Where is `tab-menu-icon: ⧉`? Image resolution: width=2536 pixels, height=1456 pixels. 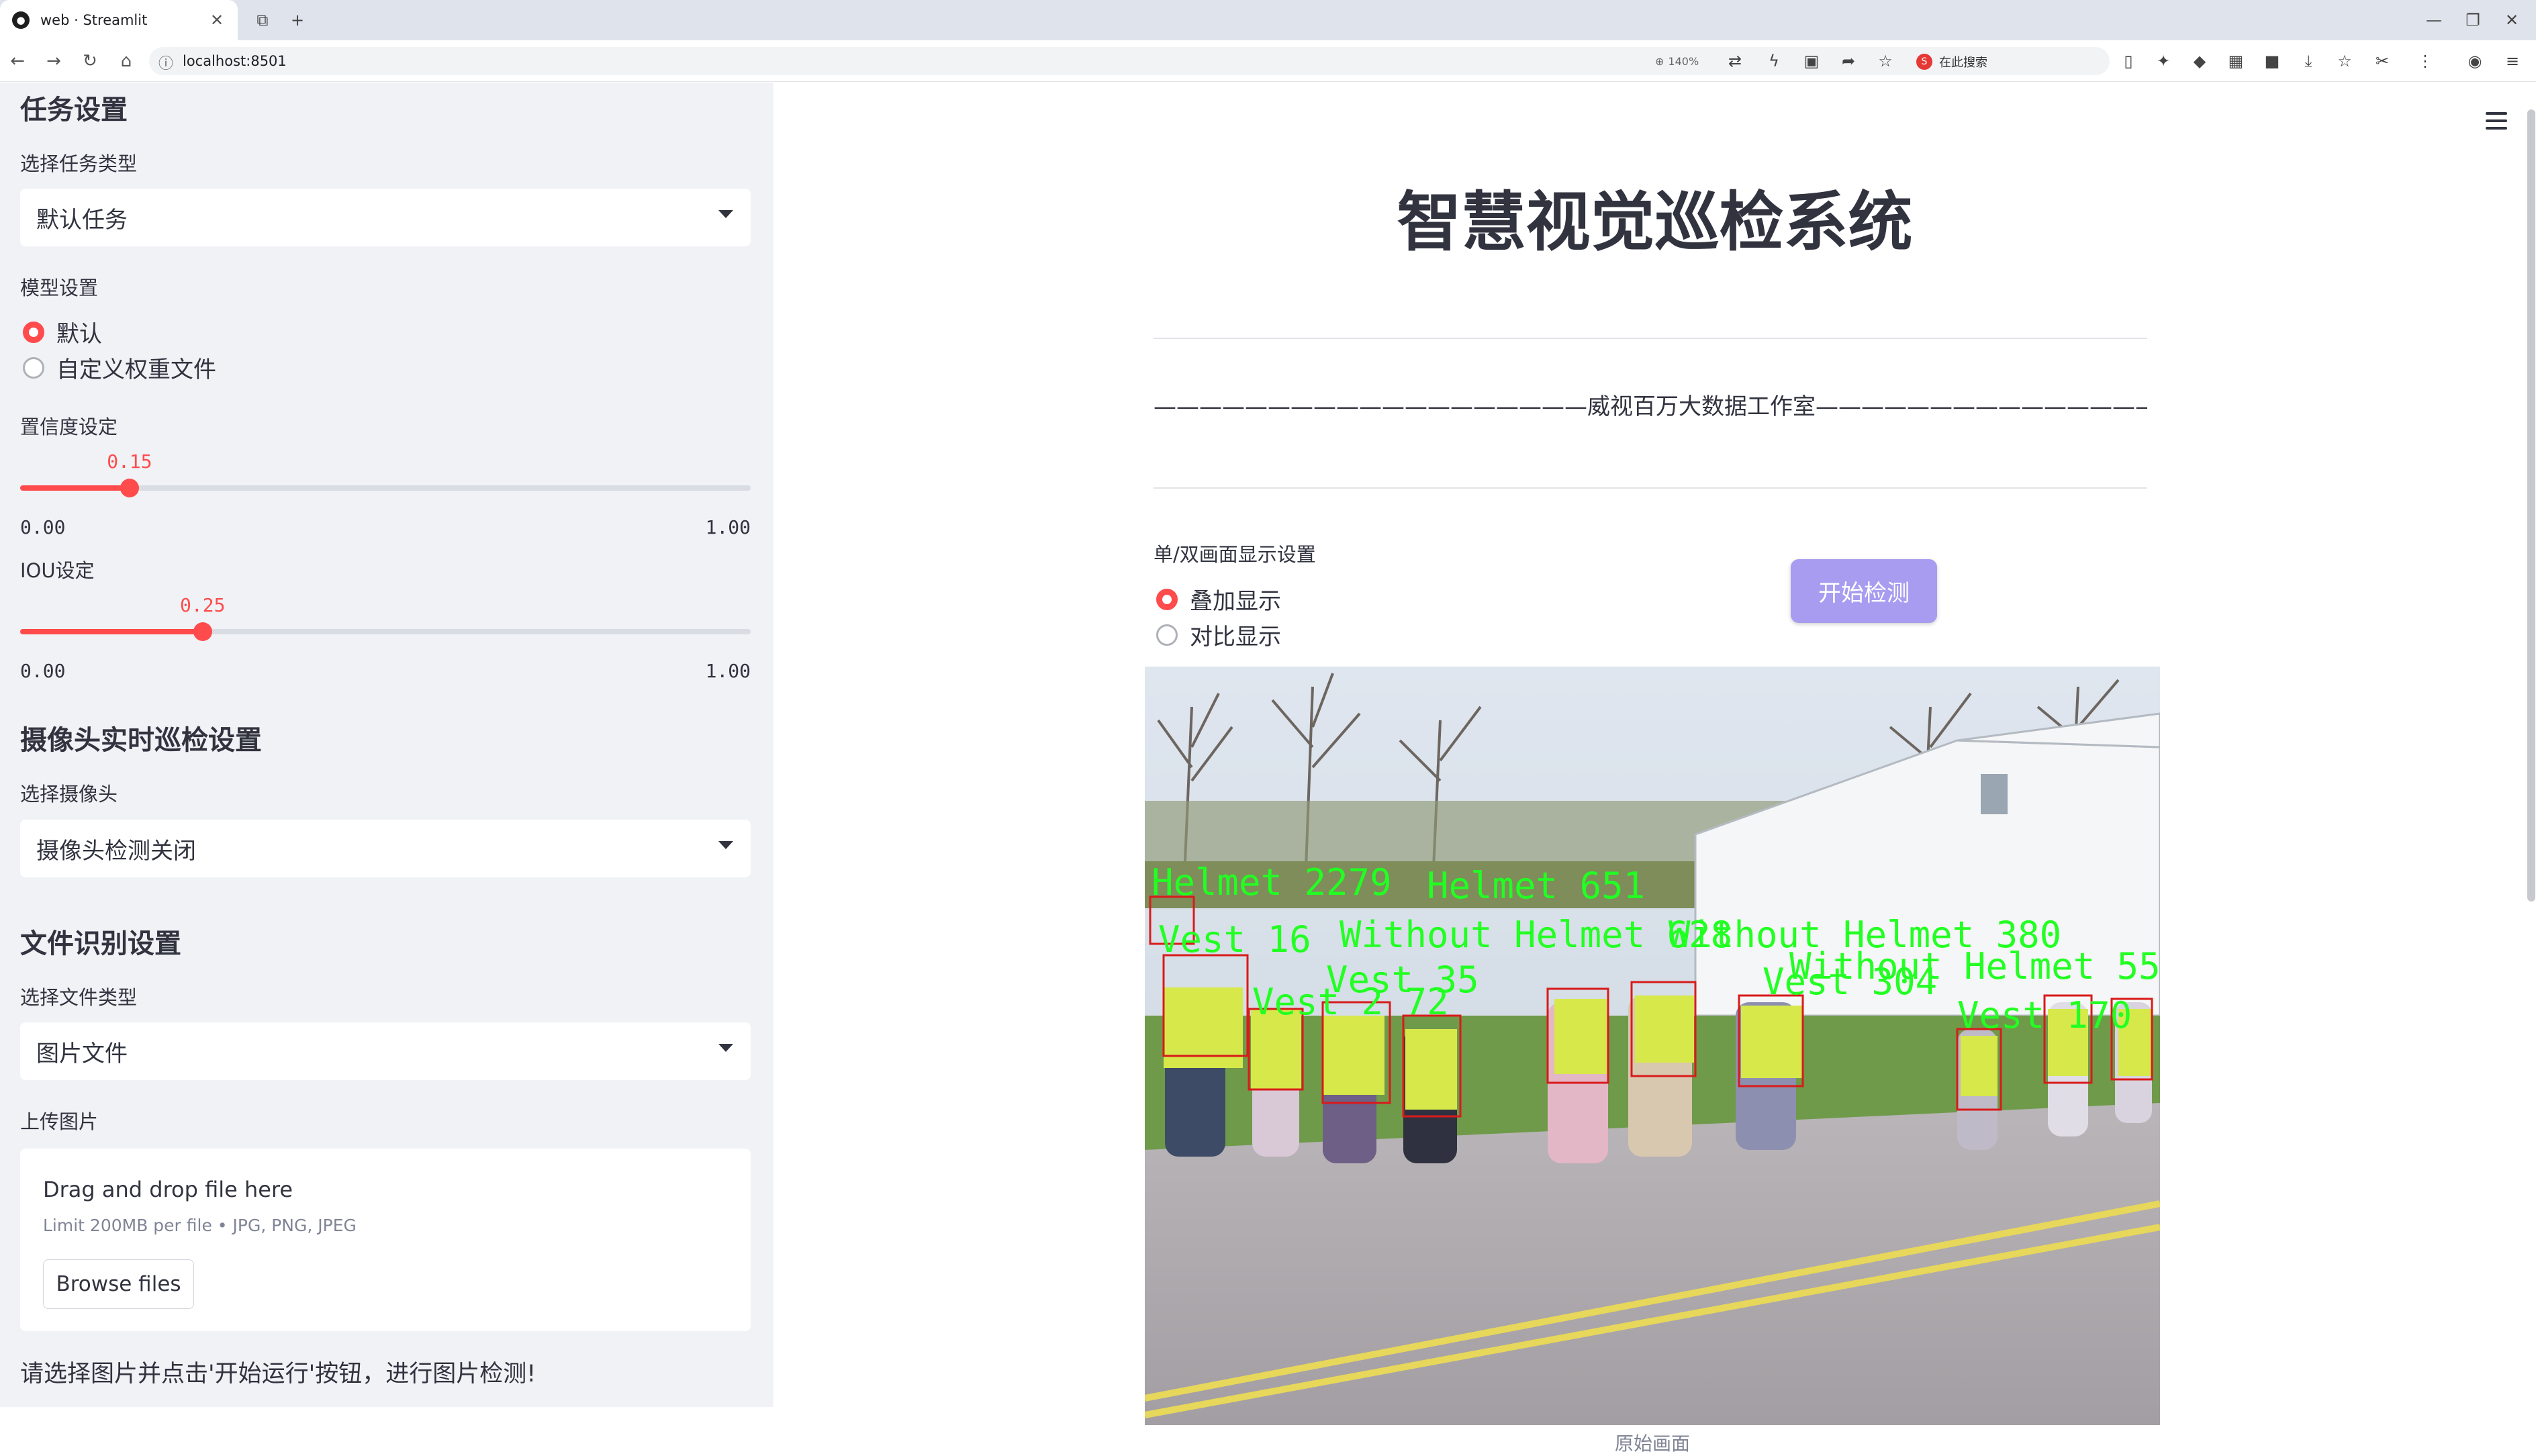 tab-menu-icon: ⧉ is located at coordinates (262, 20).